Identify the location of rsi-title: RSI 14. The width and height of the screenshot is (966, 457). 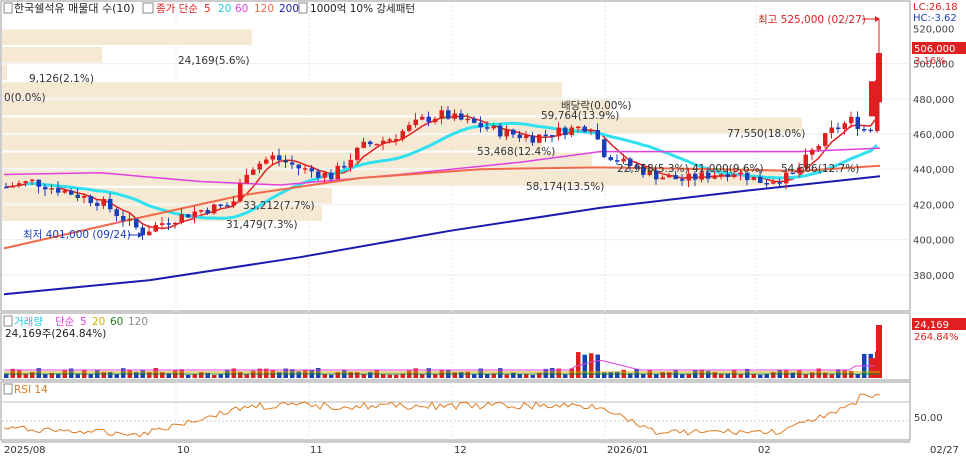
(31, 390).